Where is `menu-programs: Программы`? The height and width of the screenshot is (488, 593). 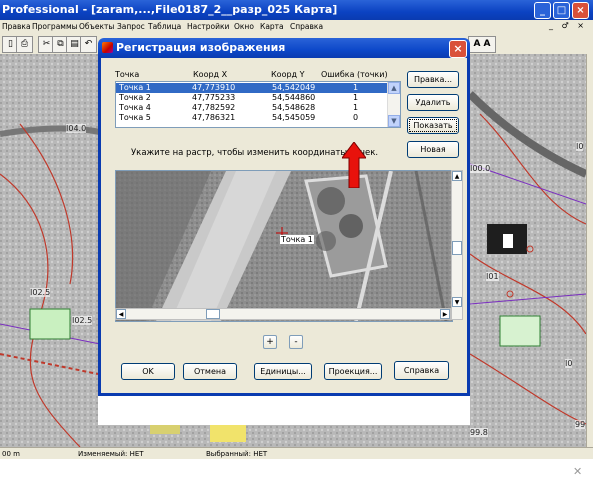 menu-programs: Программы is located at coordinates (55, 26).